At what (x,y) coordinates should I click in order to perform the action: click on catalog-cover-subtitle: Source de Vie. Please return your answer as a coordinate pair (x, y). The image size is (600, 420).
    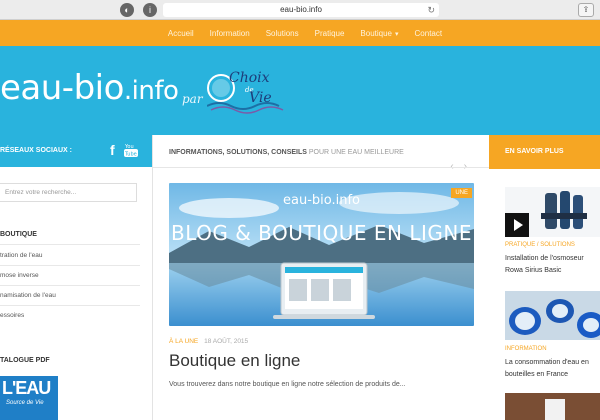
    Looking at the image, I should click on (25, 403).